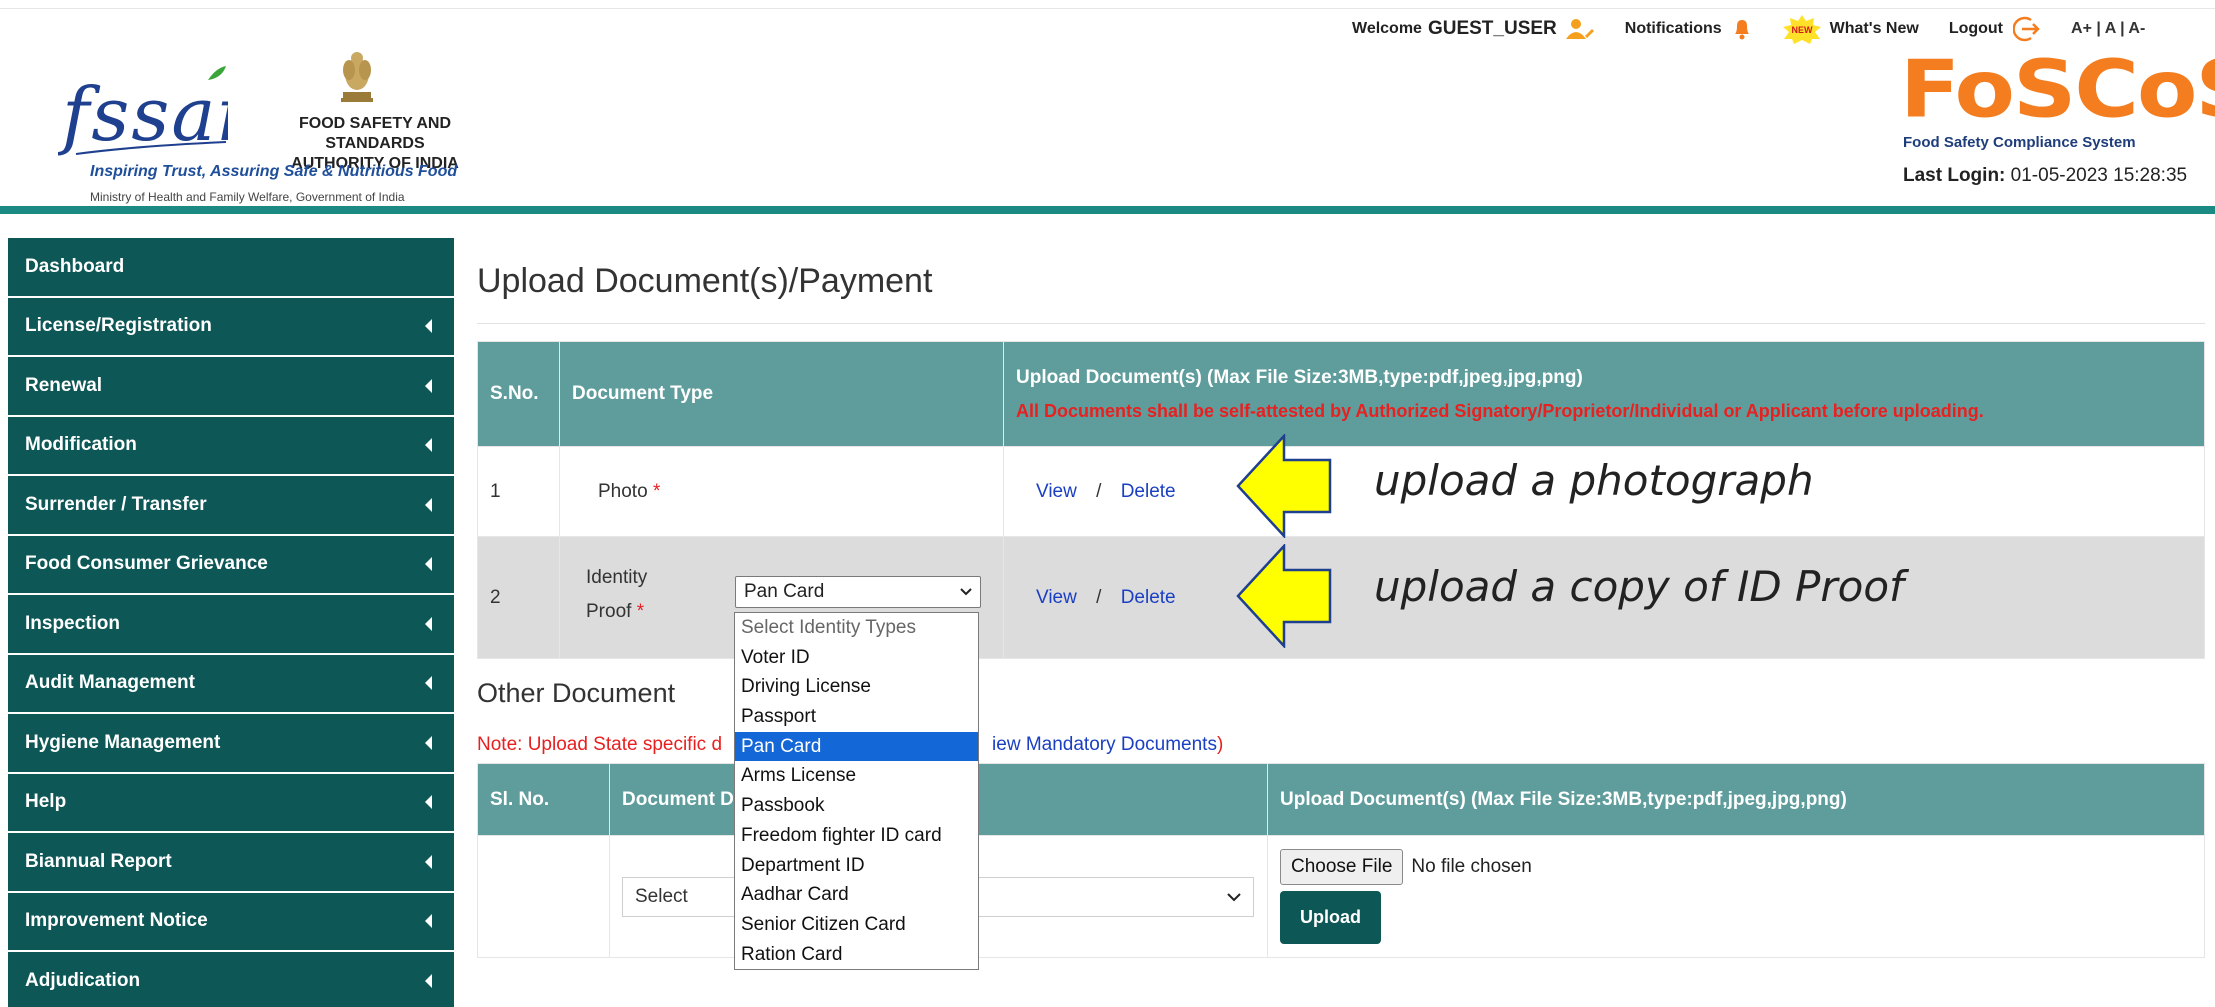  I want to click on fssai-logo: fssai, so click(143, 112).